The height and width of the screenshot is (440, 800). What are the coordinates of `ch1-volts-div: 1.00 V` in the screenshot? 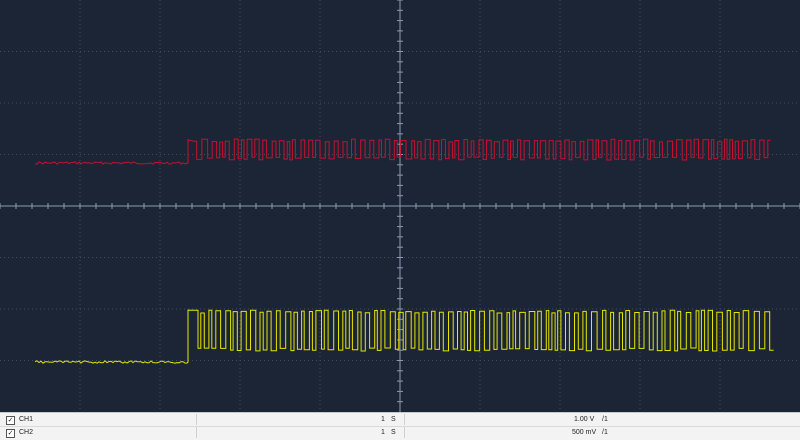 It's located at (584, 419).